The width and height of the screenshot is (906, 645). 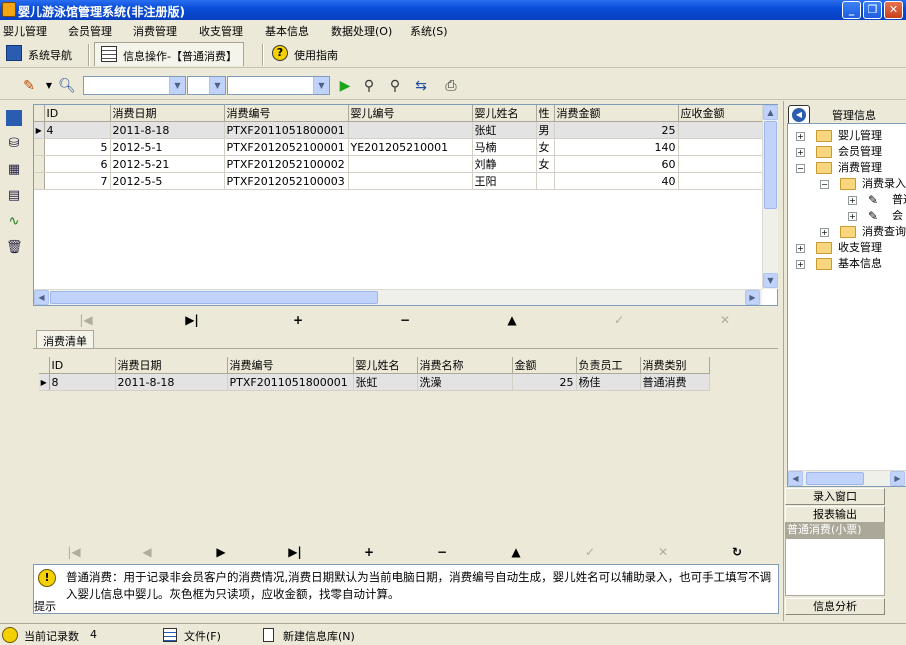 I want to click on find-icon: ⚲, so click(x=369, y=86).